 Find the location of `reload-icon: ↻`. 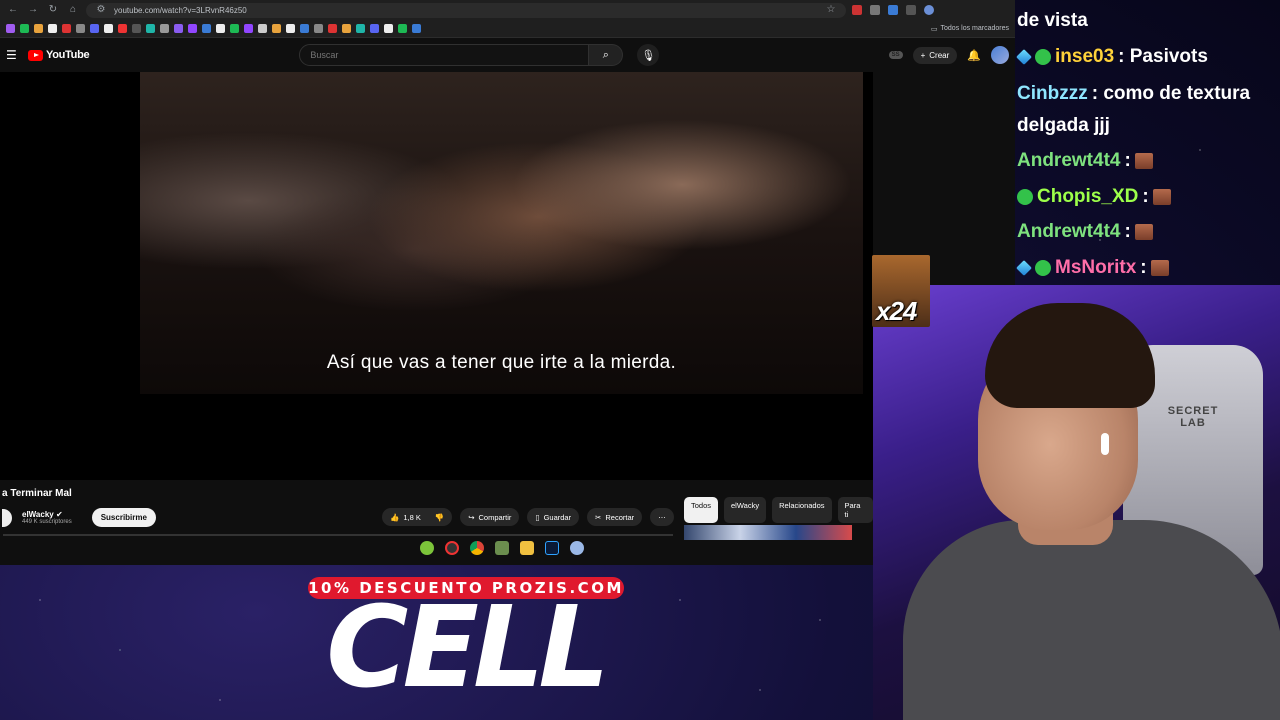

reload-icon: ↻ is located at coordinates (53, 10).